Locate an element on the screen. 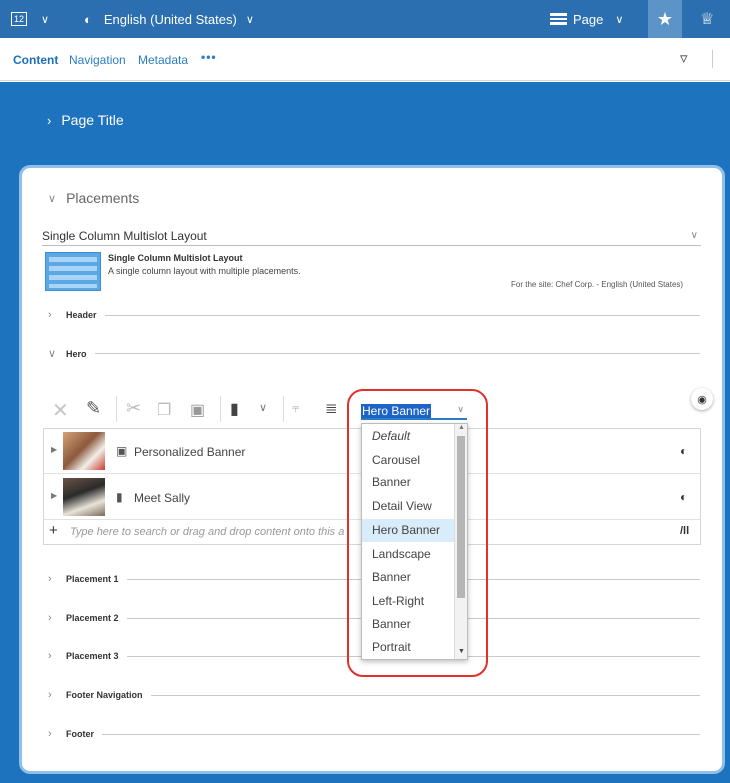  language-selector: ◐ English (United States) ∨ is located at coordinates (169, 19).